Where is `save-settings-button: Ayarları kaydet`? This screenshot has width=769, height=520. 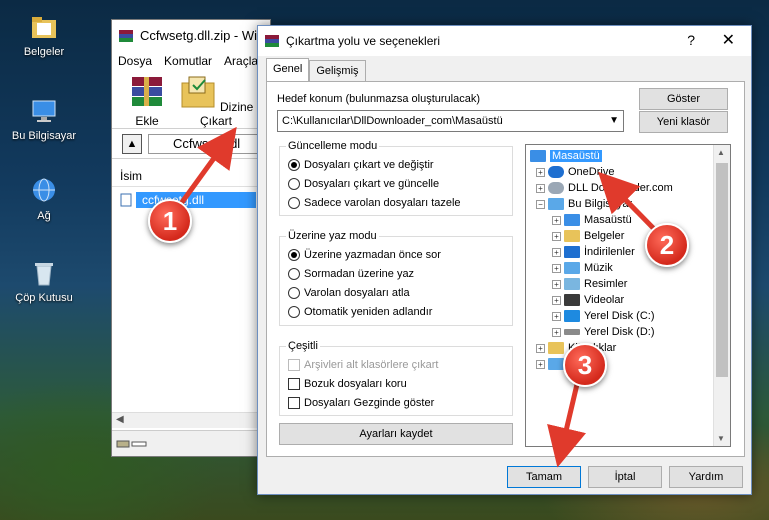
save-settings-button: Ayarları kaydet is located at coordinates (396, 434).